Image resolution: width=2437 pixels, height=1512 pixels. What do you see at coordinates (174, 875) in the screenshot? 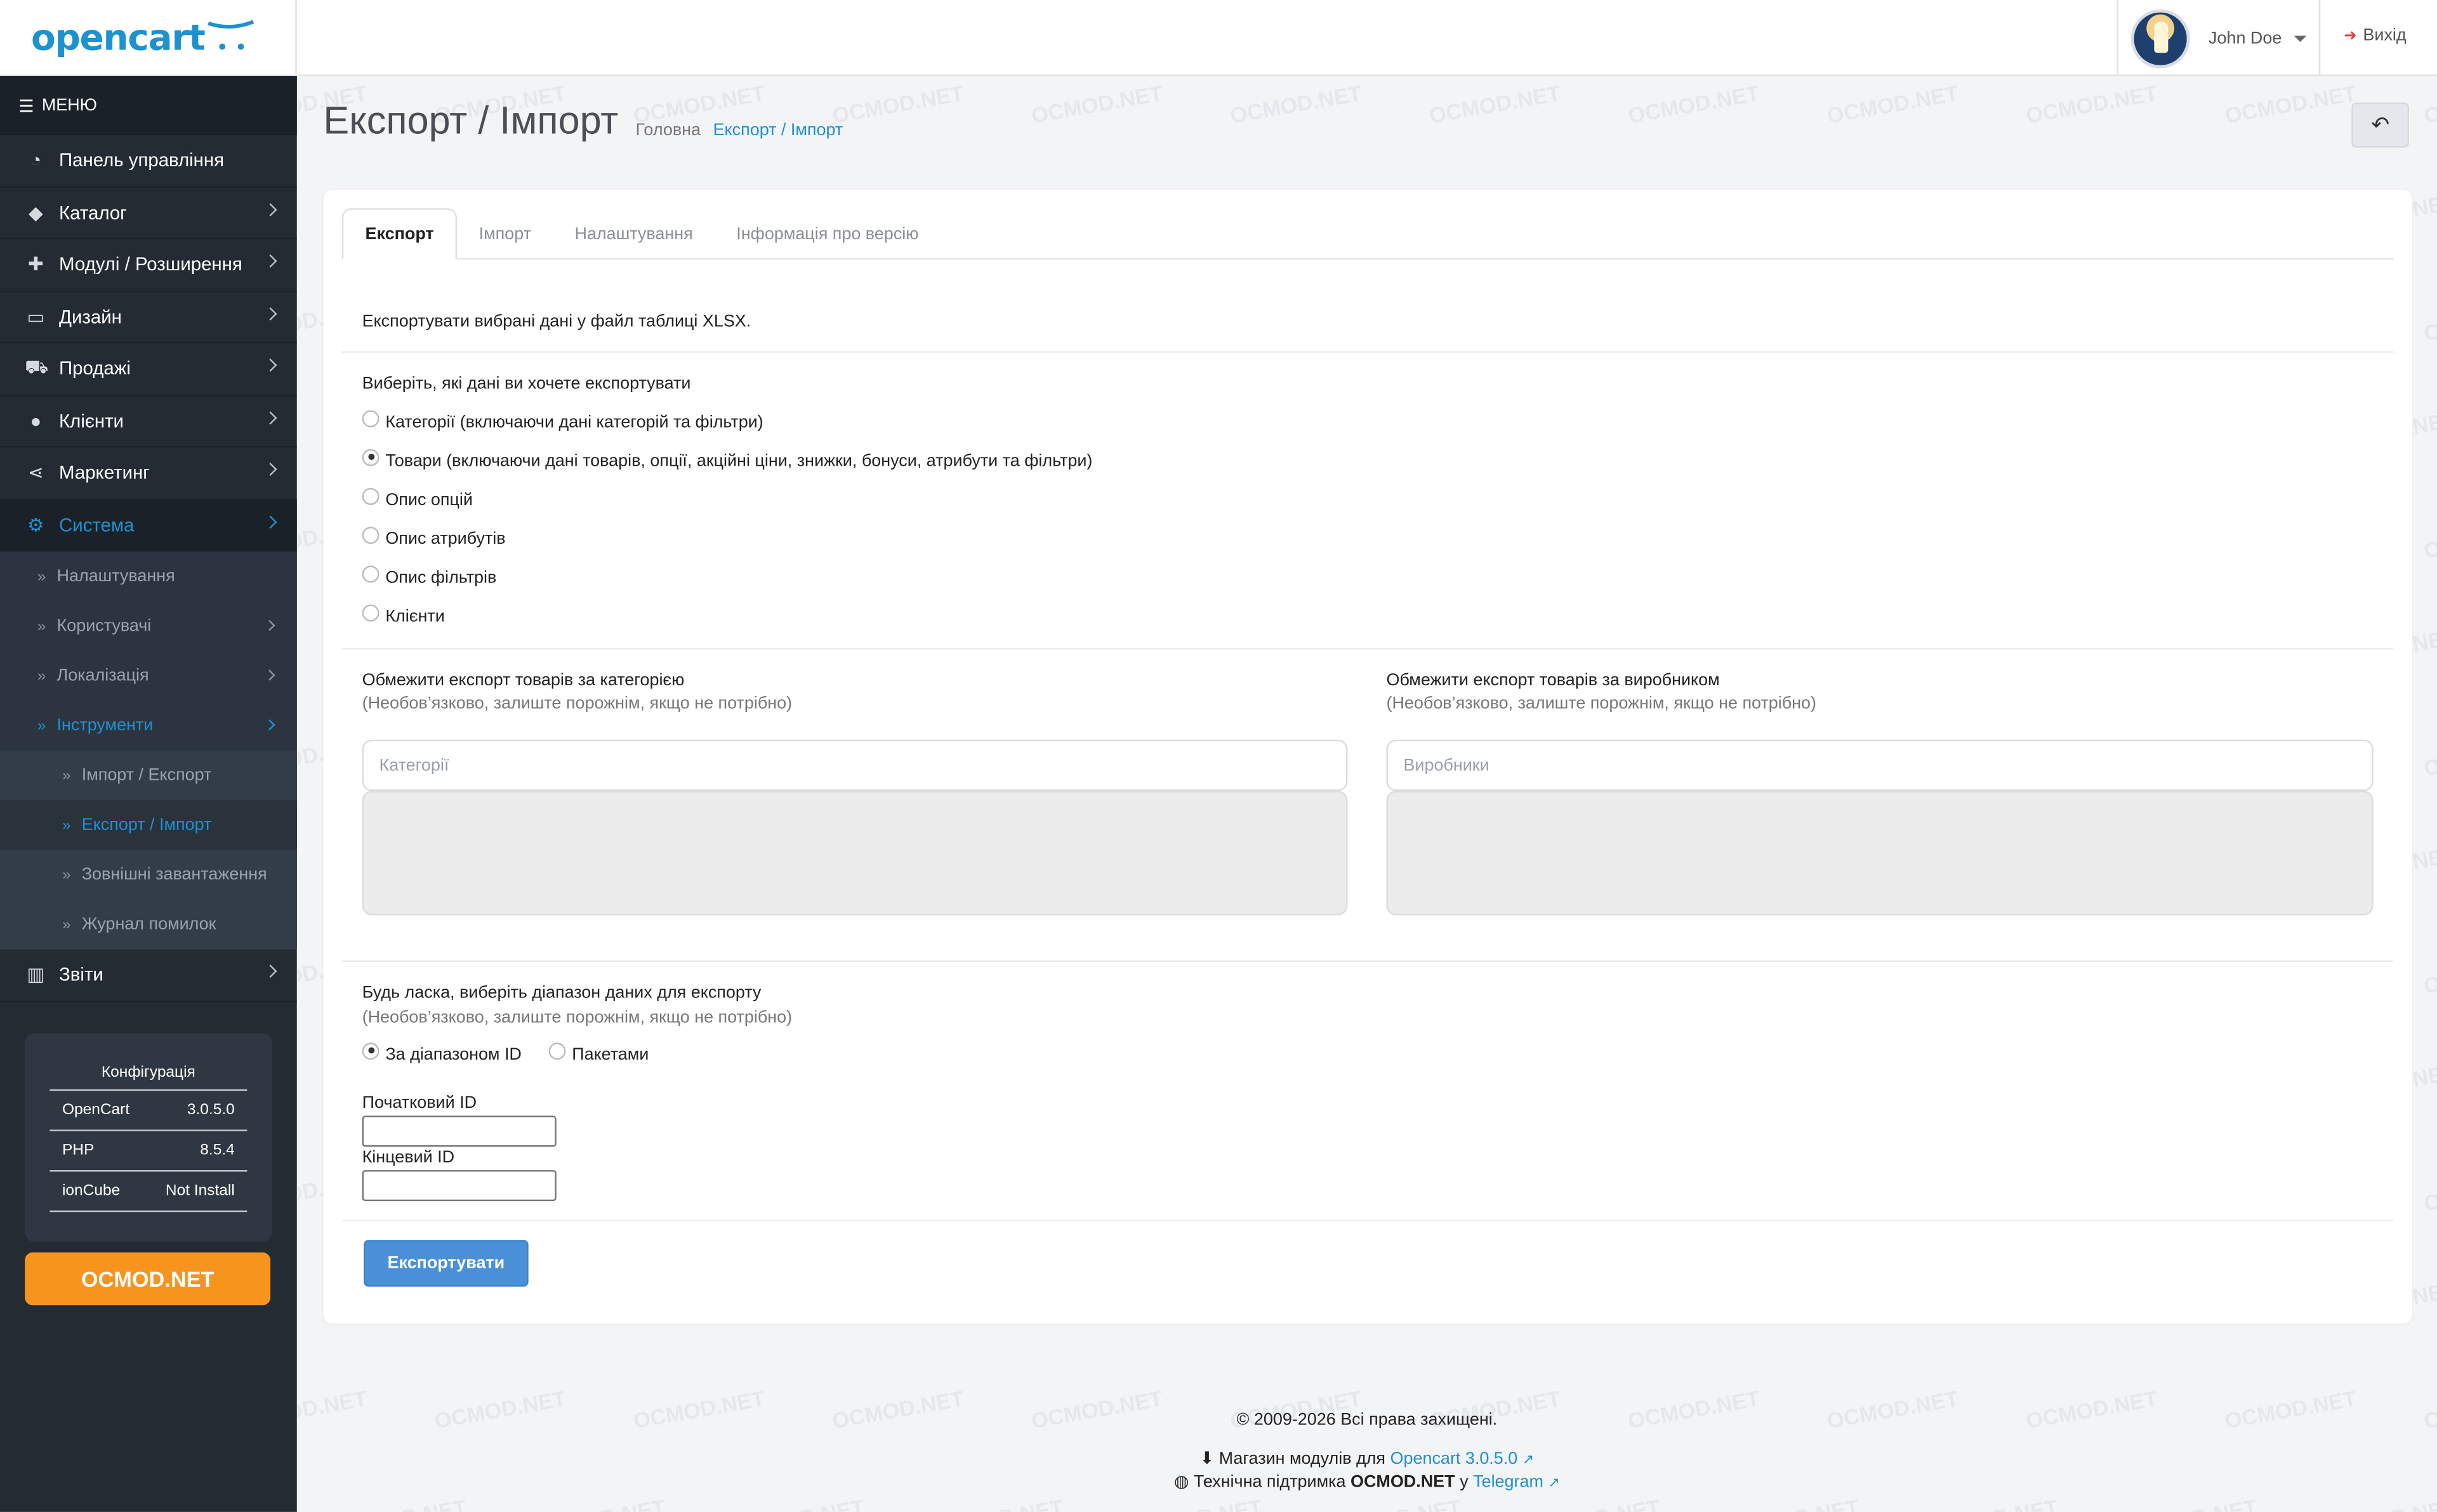
I see `sidebar-item-label: Зовнішні завантаження` at bounding box center [174, 875].